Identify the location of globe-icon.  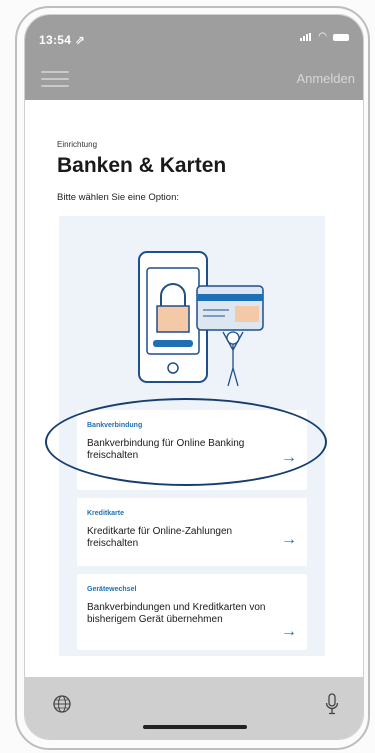
(62, 704).